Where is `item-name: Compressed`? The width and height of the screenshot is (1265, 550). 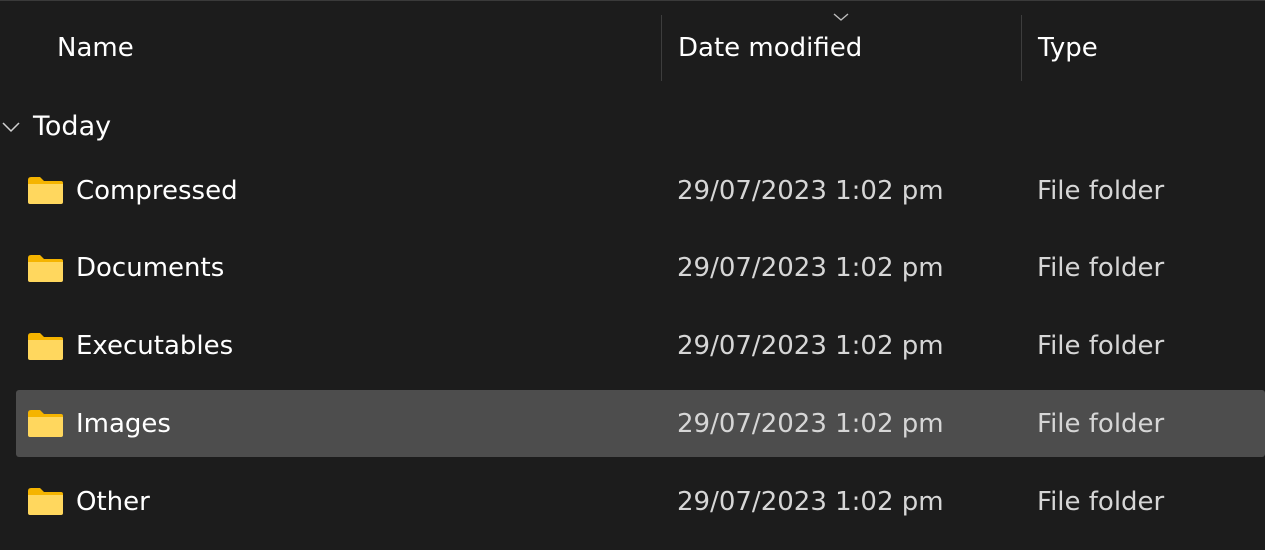 item-name: Compressed is located at coordinates (157, 190).